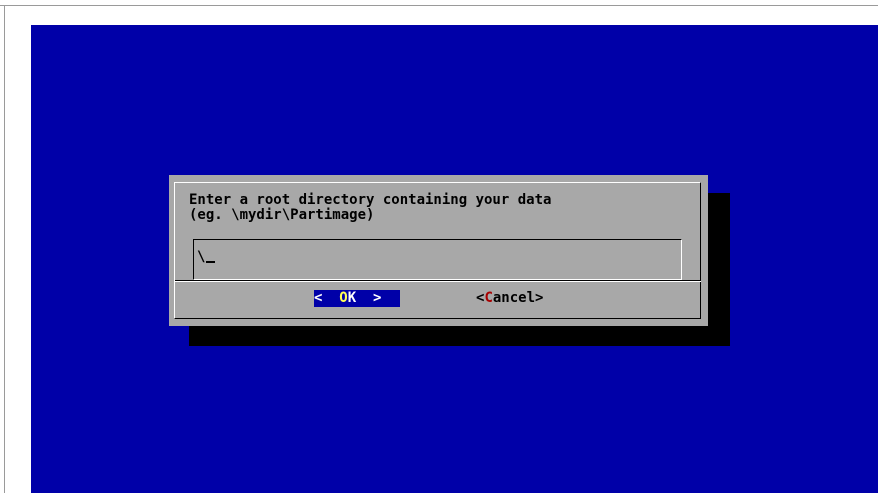 Image resolution: width=878 pixels, height=493 pixels. I want to click on ok-button-open-bracket: <, so click(318, 298).